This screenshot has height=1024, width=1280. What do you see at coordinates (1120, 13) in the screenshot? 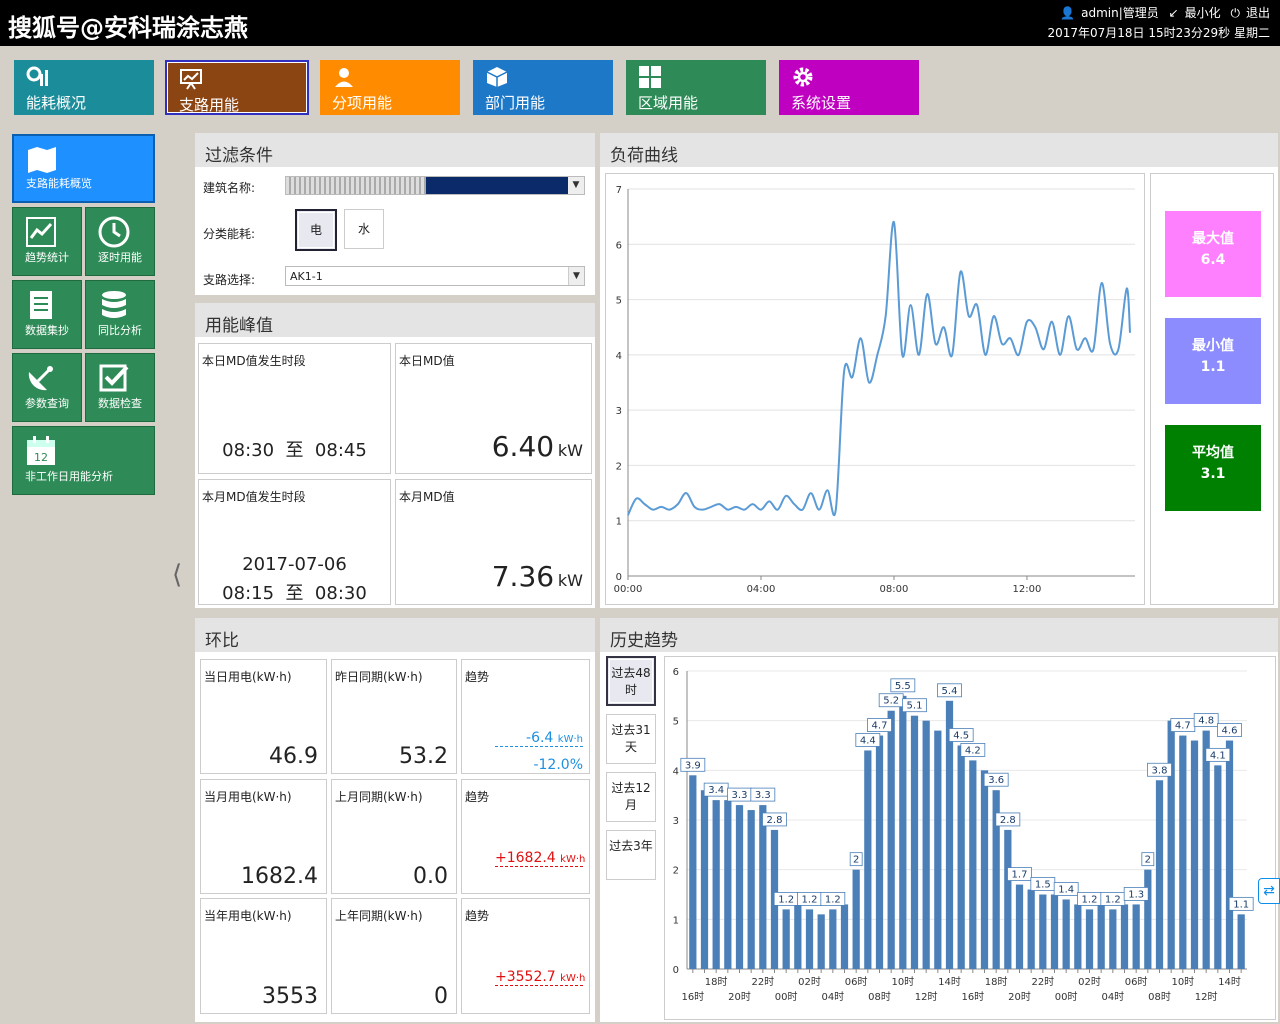
I see `user-link: admin|管理员` at bounding box center [1120, 13].